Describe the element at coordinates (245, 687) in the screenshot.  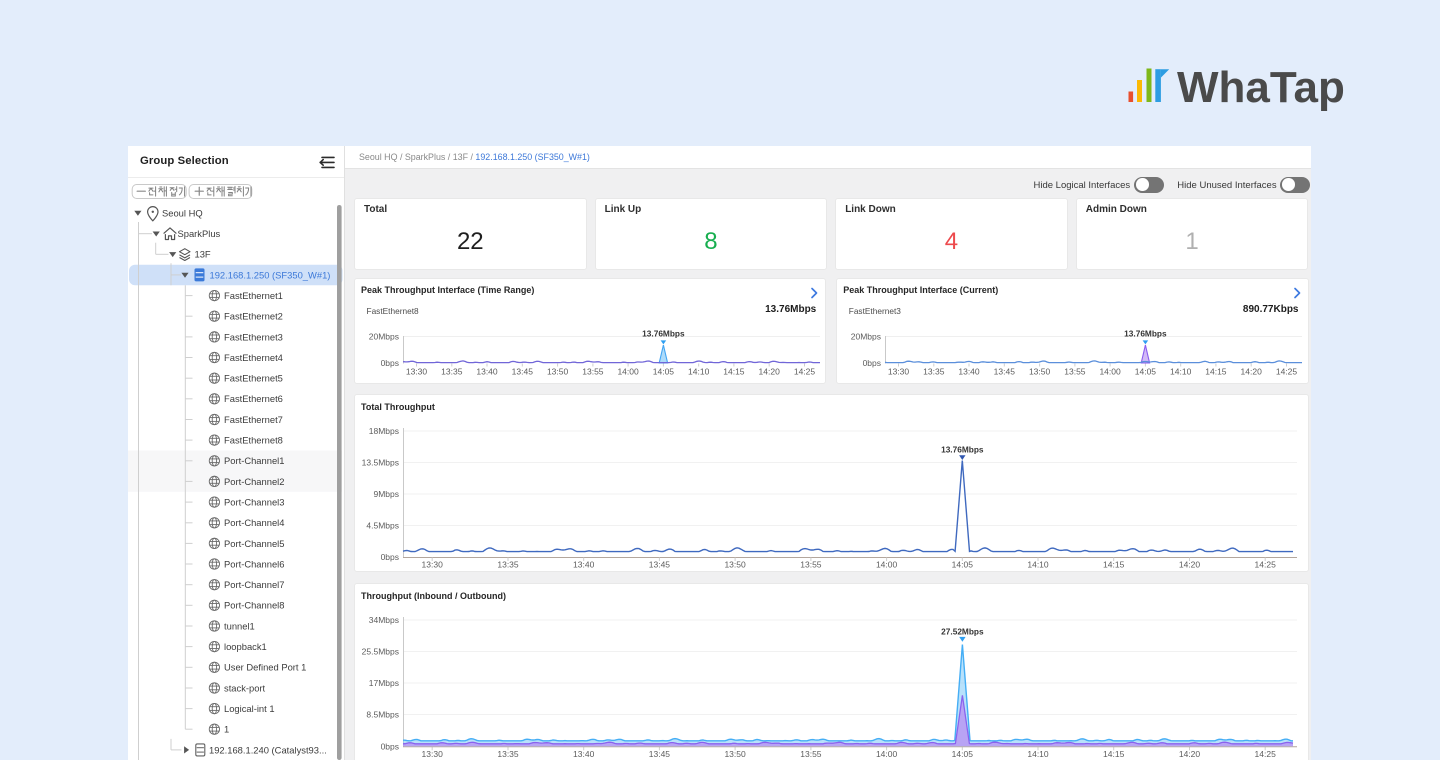
I see `svg-text: stack-port` at that location.